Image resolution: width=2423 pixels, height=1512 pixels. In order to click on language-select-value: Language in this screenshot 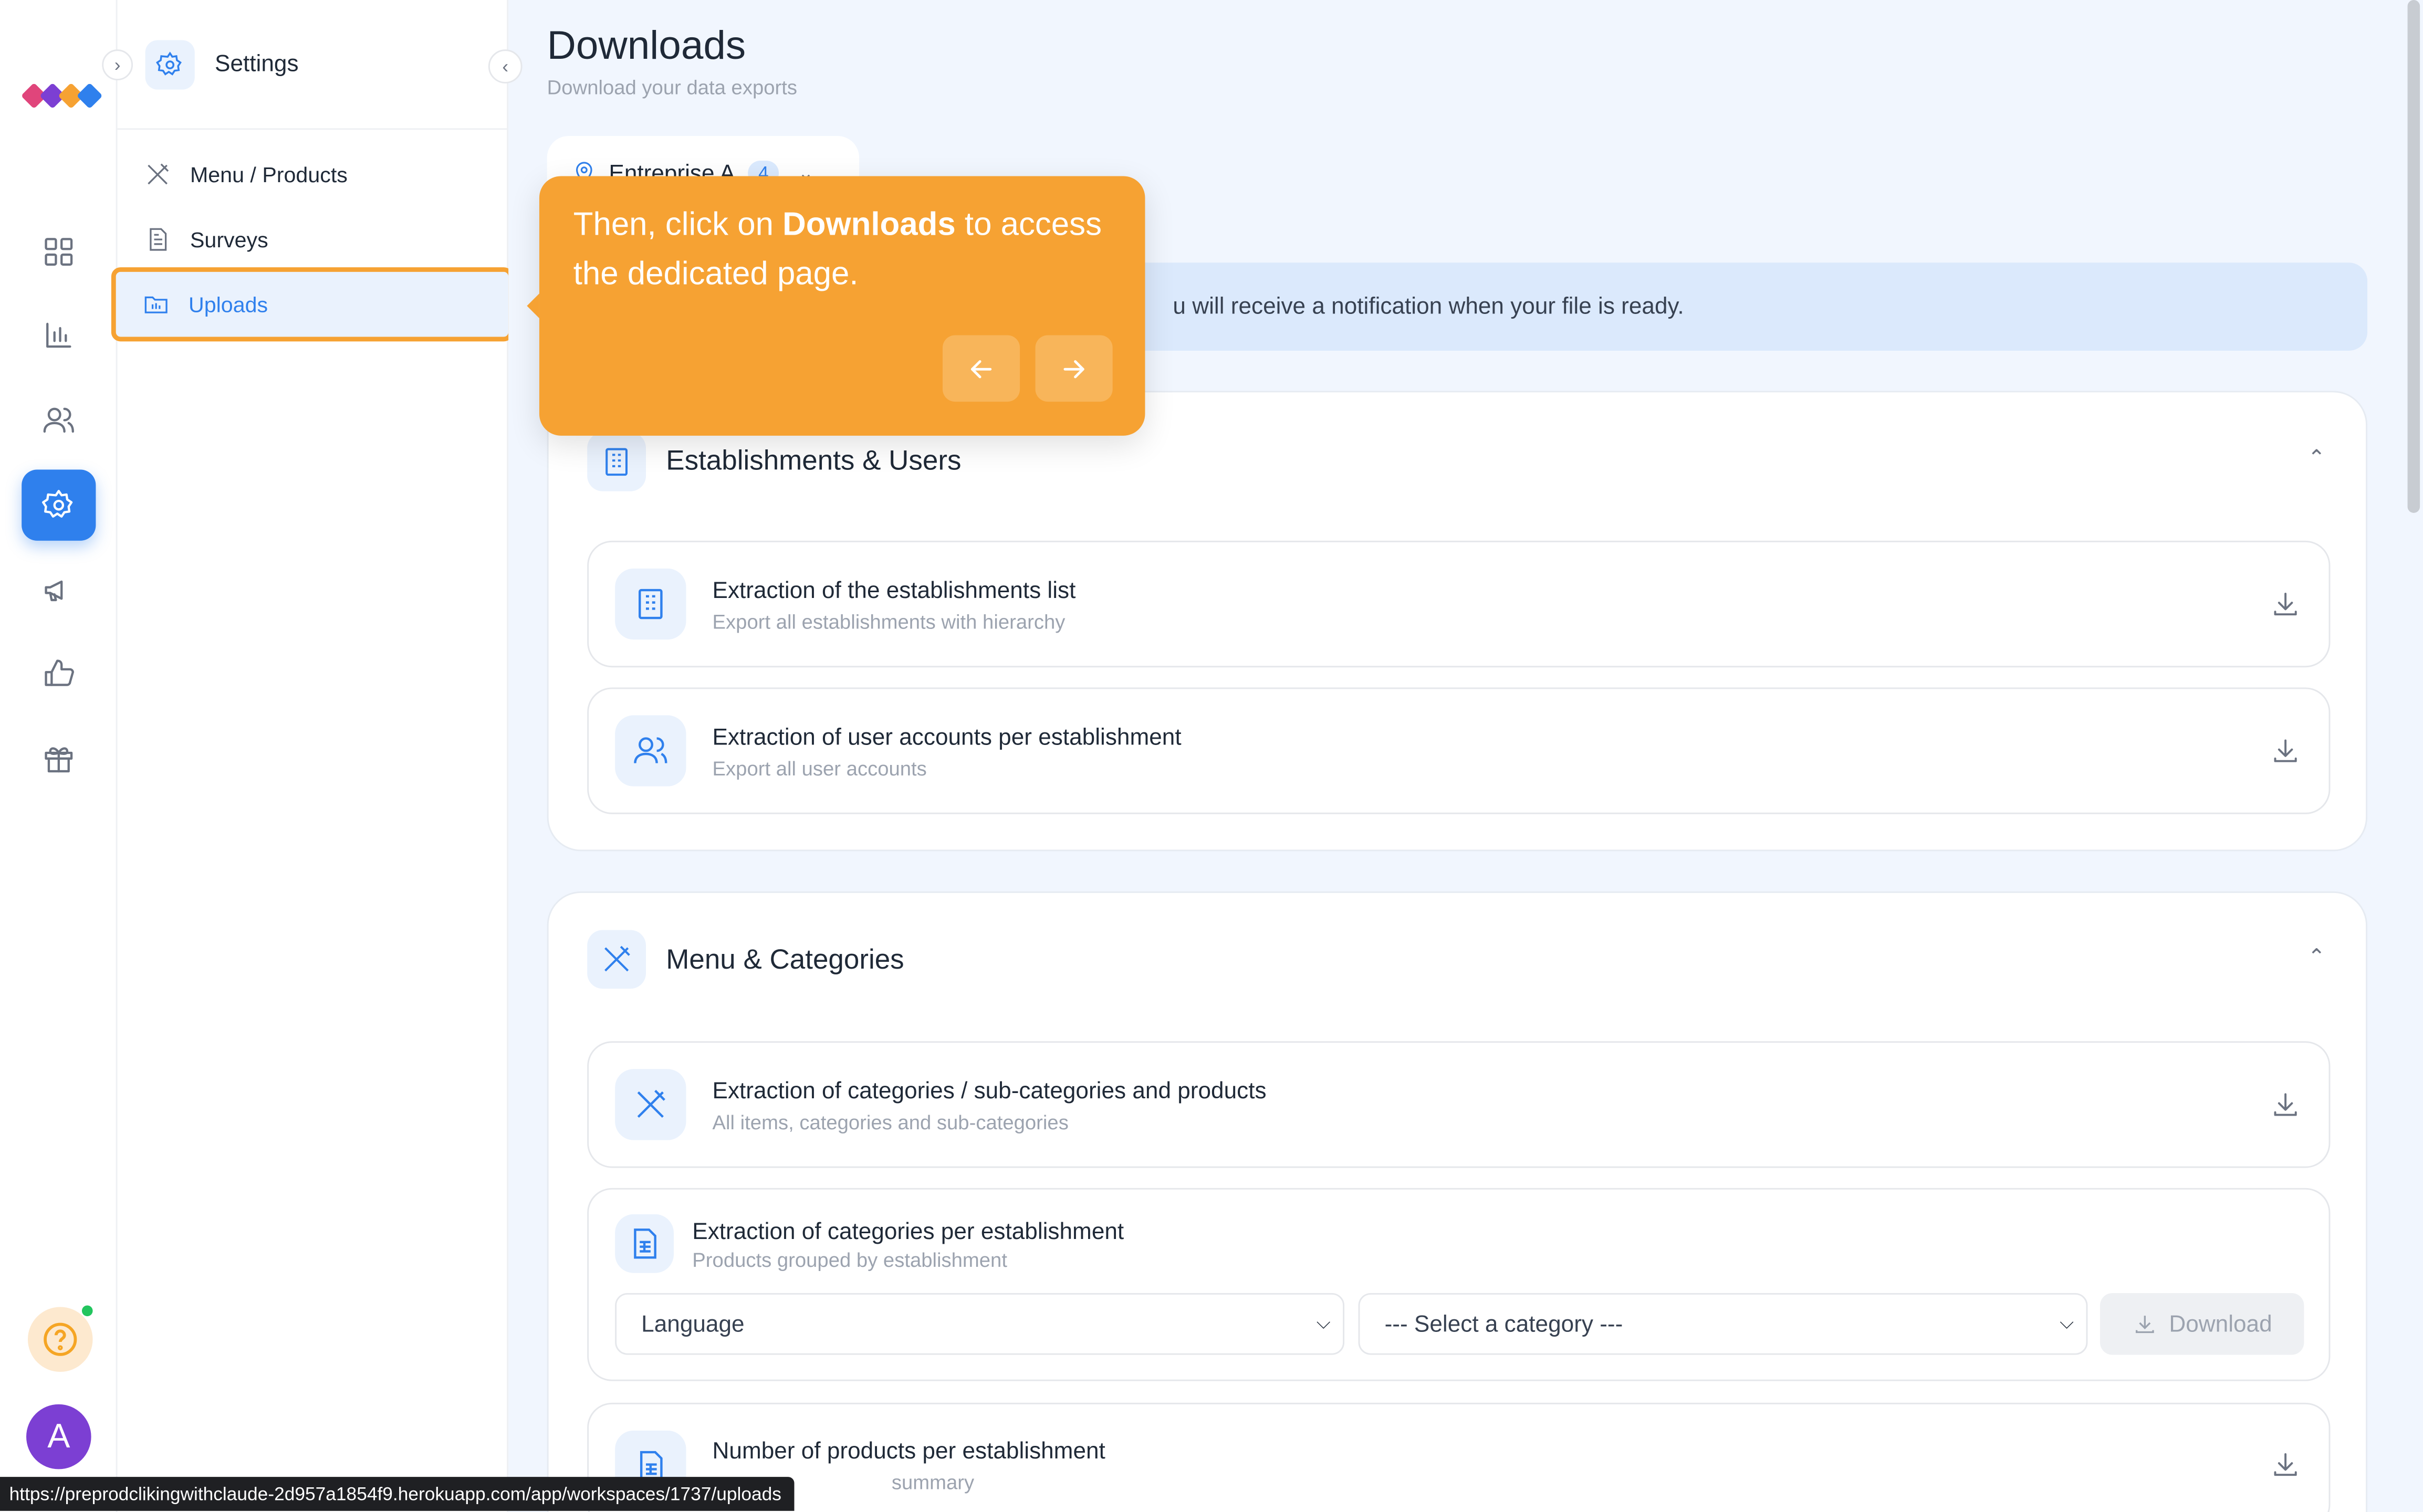, I will do `click(693, 1323)`.